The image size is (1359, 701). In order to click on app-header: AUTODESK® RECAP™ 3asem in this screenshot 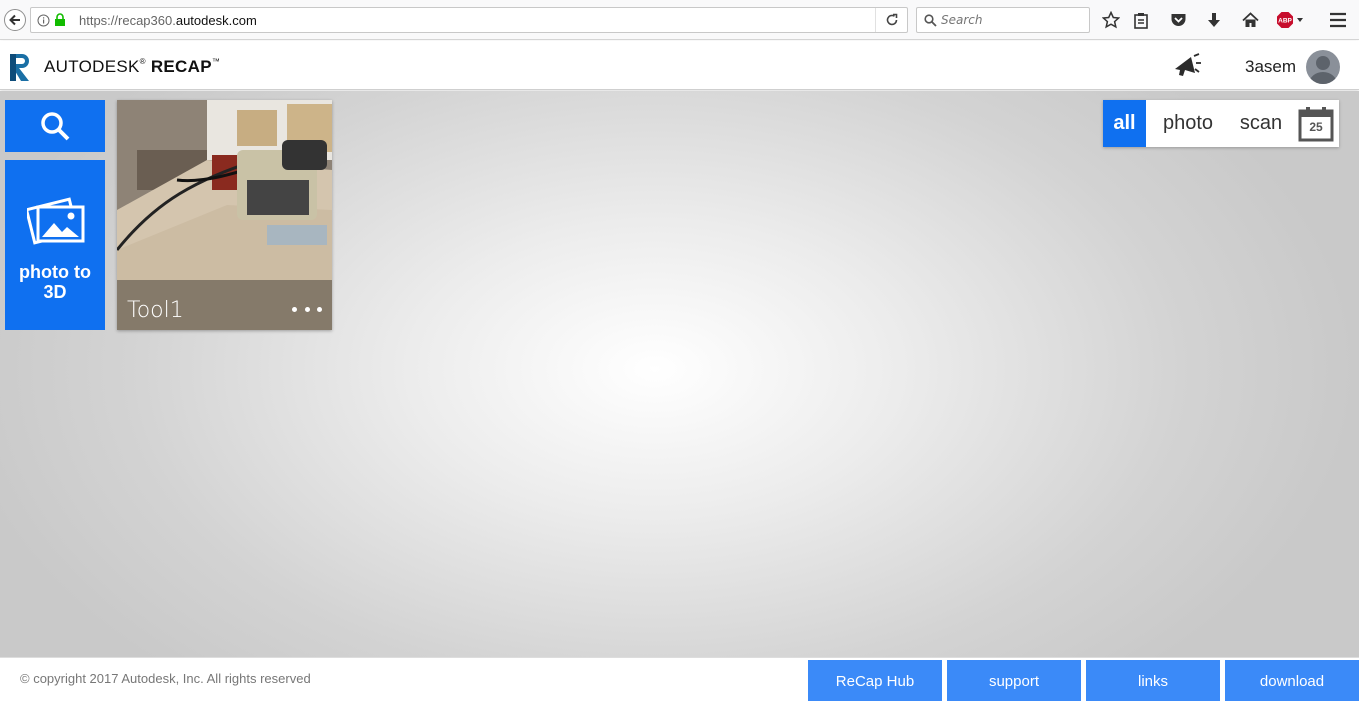, I will do `click(679, 65)`.